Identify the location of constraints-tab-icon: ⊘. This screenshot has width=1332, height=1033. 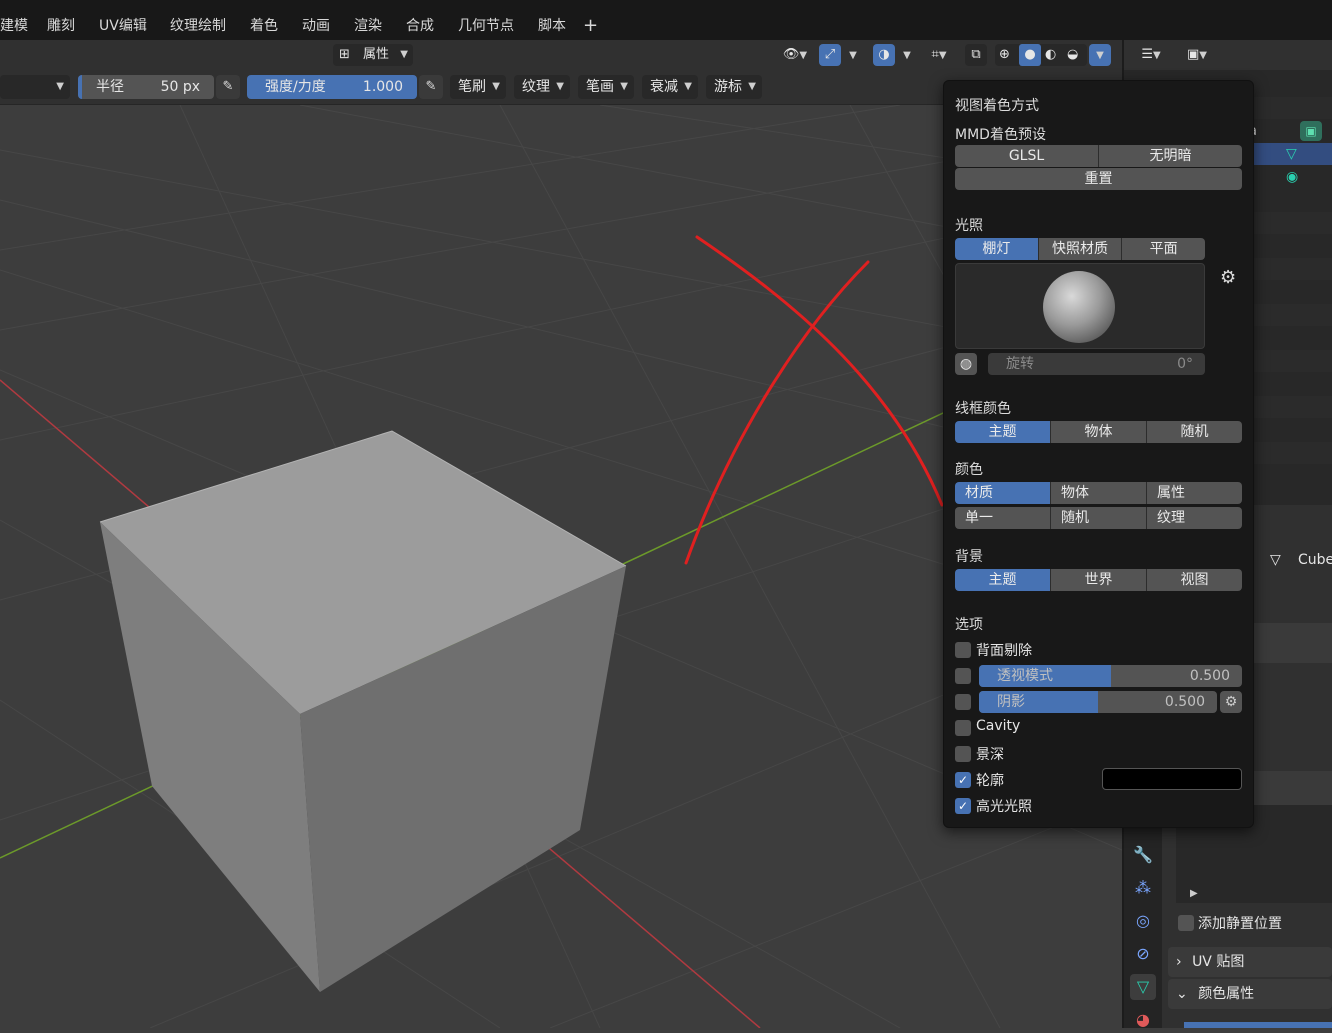
(1143, 954).